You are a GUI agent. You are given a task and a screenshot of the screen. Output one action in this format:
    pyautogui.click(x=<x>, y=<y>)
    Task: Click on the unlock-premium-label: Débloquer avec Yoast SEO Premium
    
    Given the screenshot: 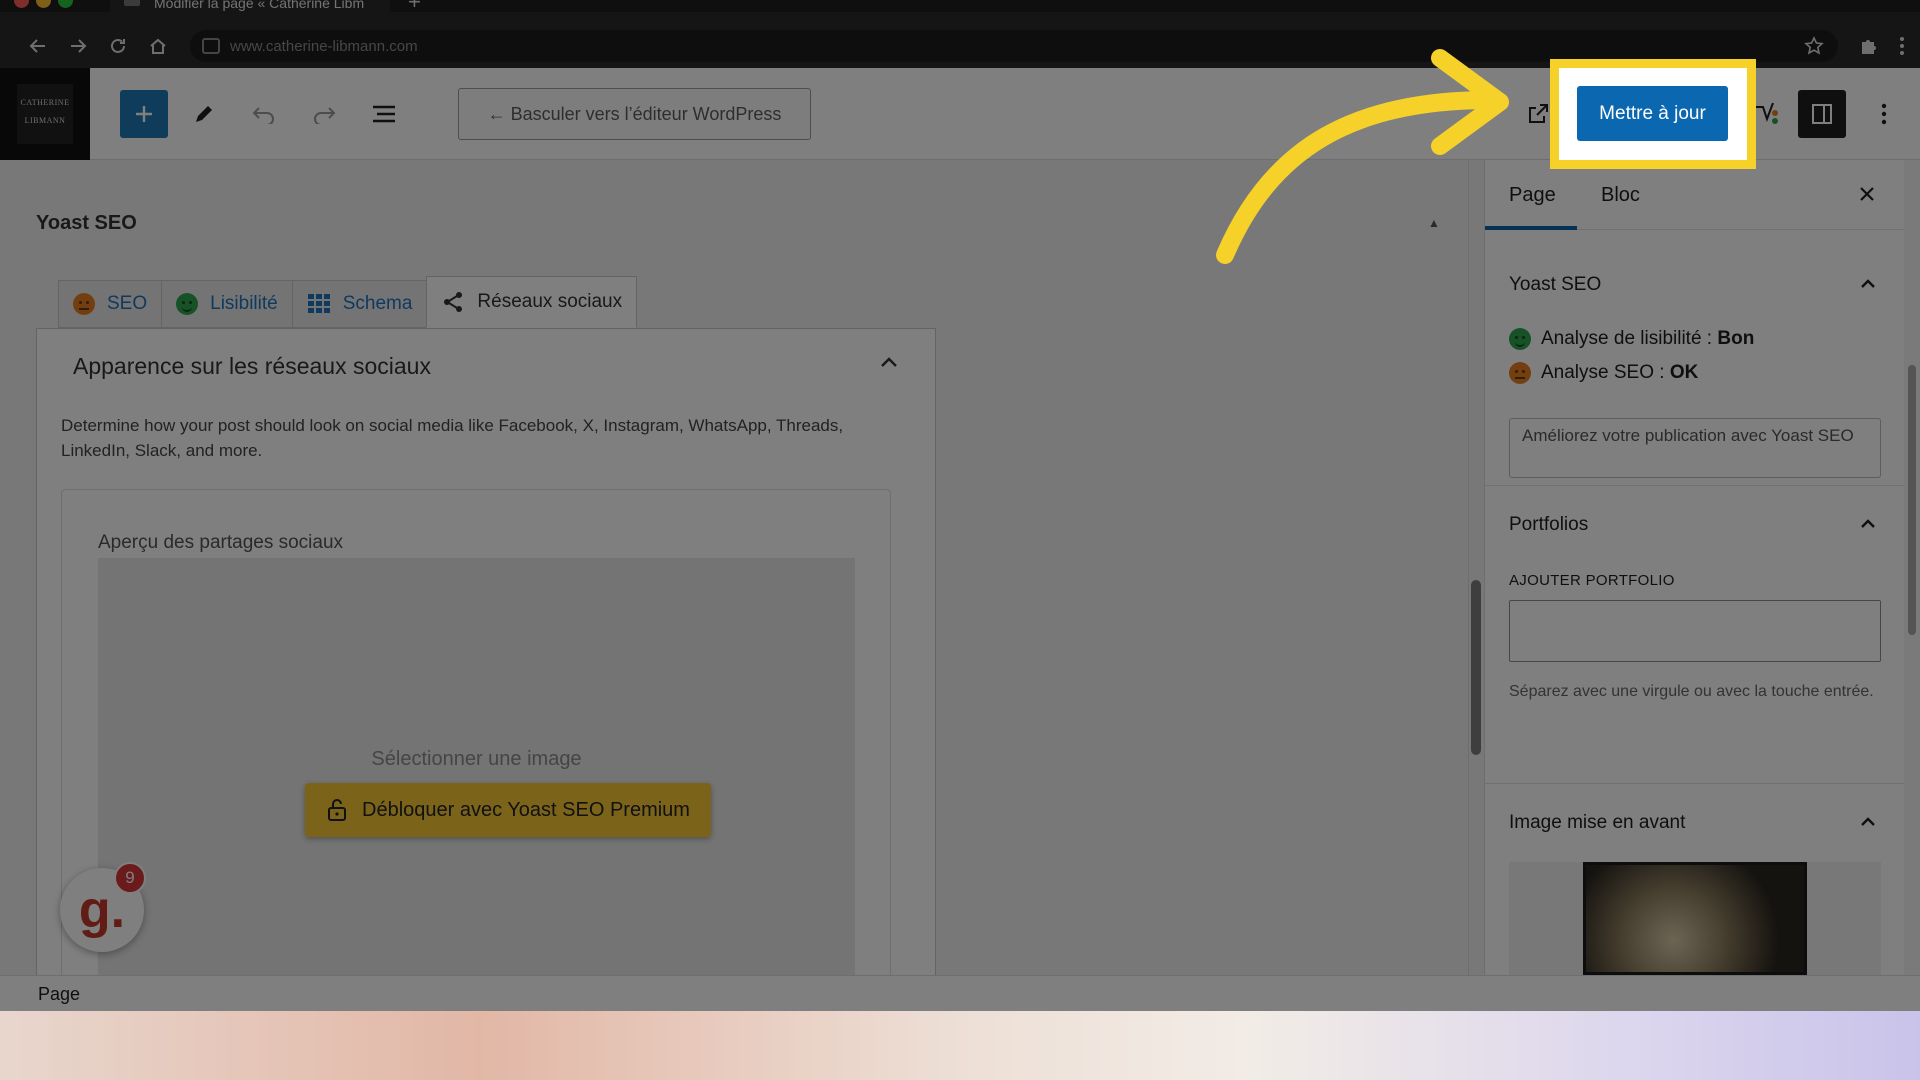 What is the action you would take?
    pyautogui.click(x=526, y=809)
    